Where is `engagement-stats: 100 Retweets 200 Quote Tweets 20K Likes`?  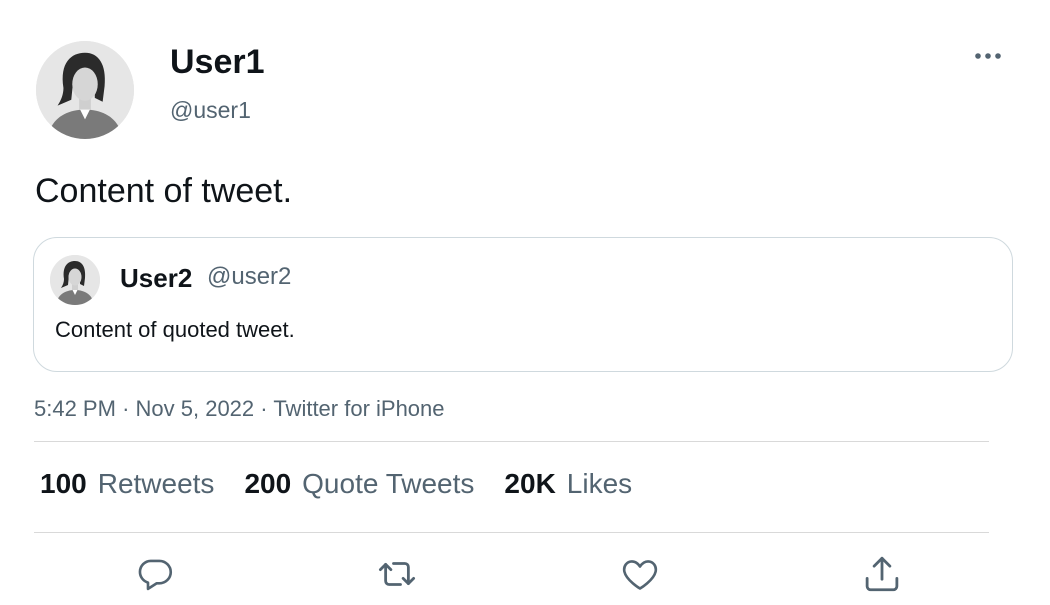 engagement-stats: 100 Retweets 200 Quote Tweets 20K Likes is located at coordinates (351, 484).